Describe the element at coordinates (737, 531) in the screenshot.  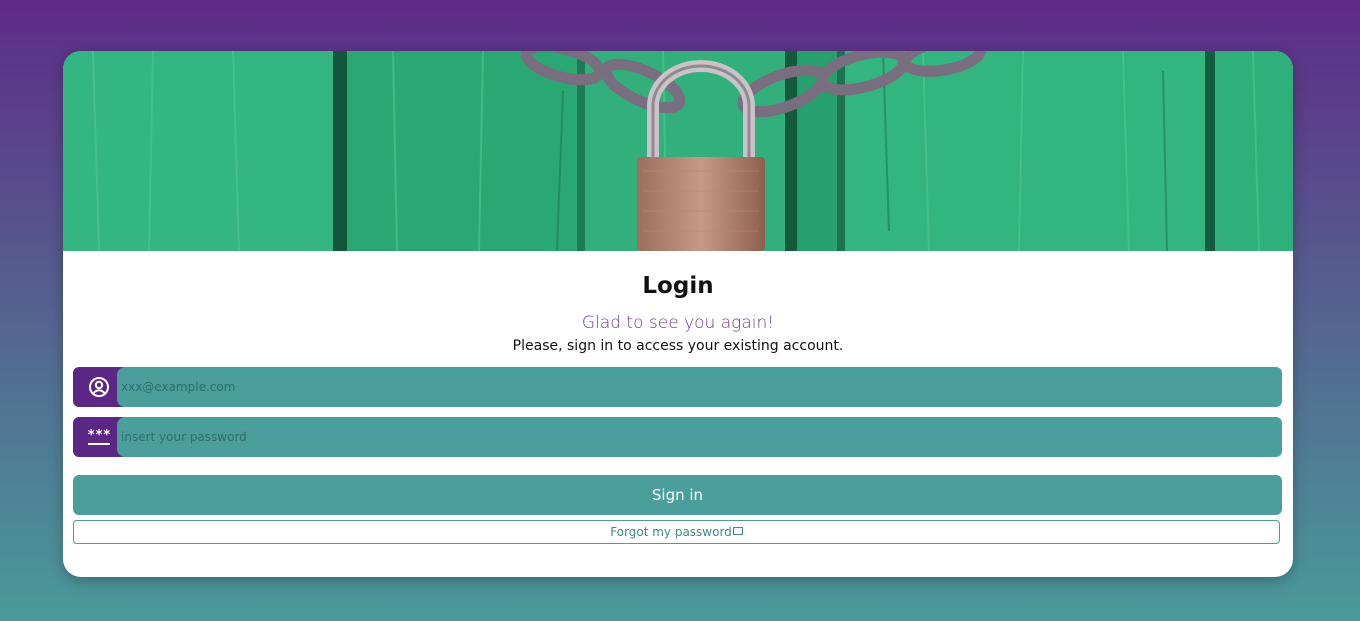
I see `mail-icon` at that location.